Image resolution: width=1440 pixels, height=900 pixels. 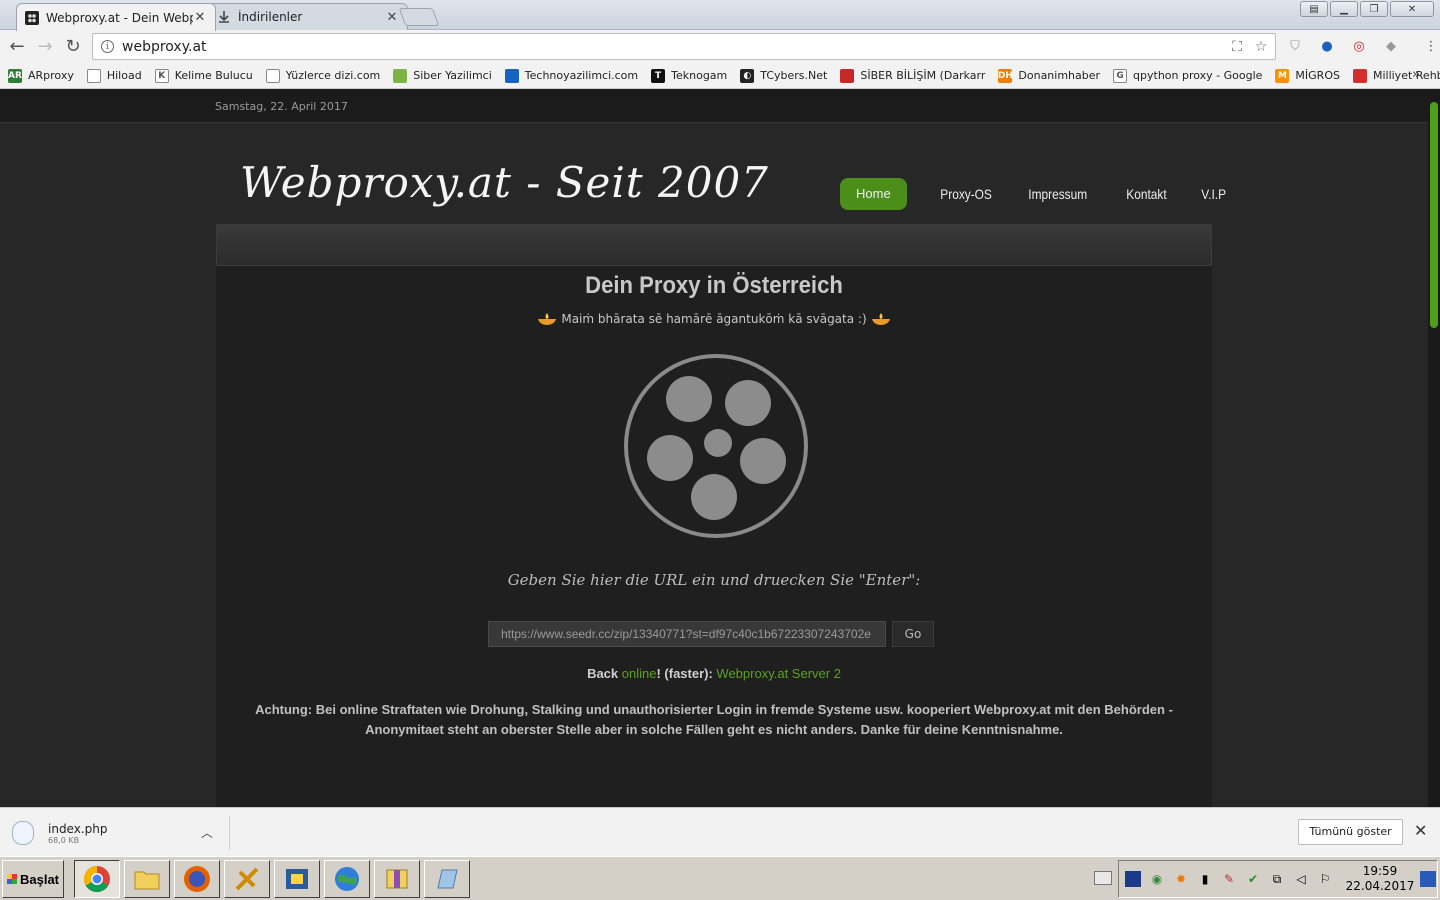 What do you see at coordinates (203, 75) in the screenshot?
I see `bookmark-item: K Kelime Bulucu` at bounding box center [203, 75].